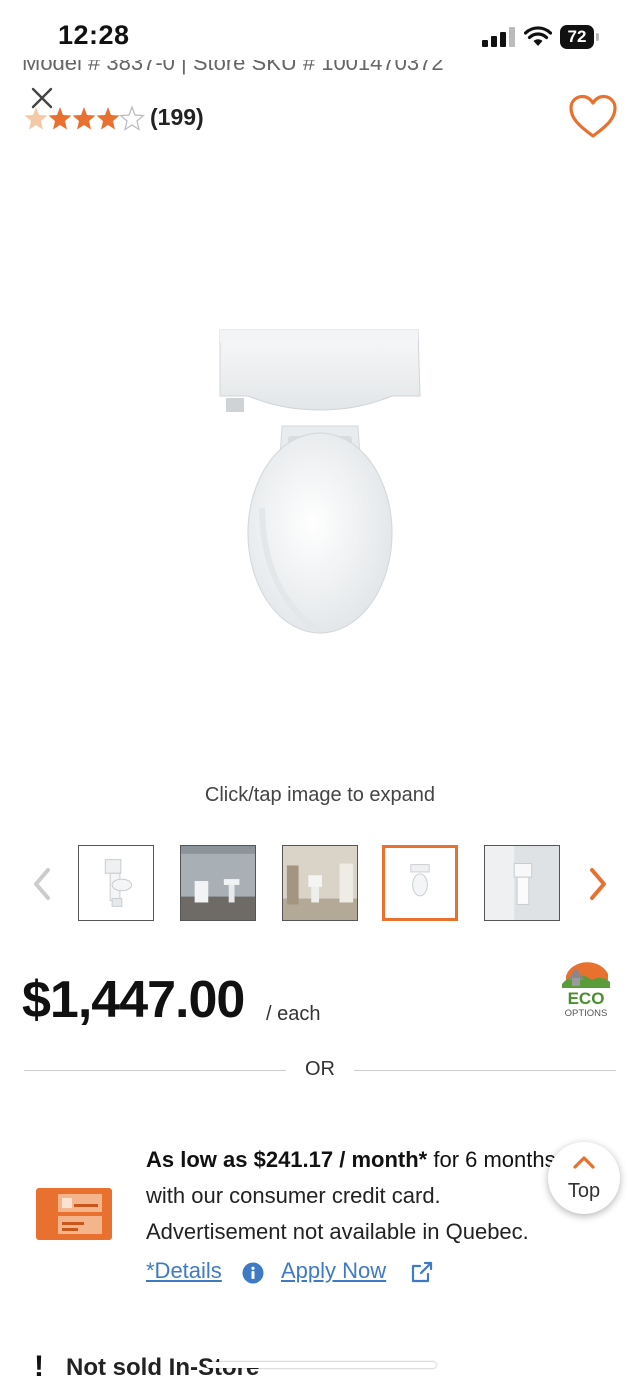 This screenshot has height=1384, width=640. I want to click on expand-hint: Click/tap image to expand, so click(320, 795).